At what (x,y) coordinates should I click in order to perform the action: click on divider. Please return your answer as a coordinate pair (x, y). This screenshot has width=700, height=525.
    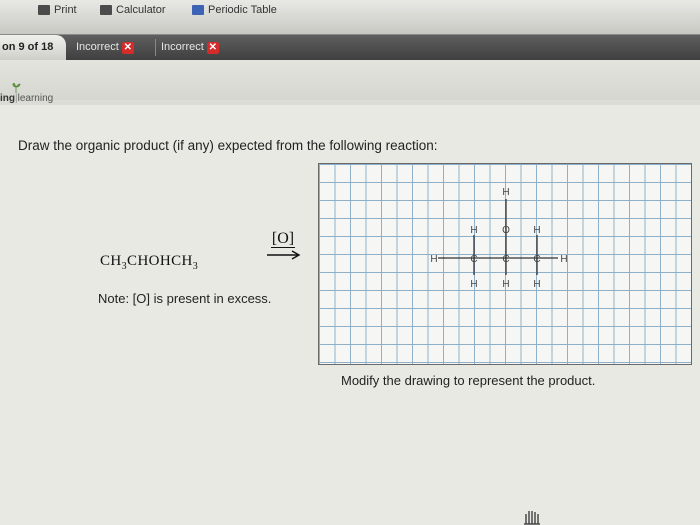
    Looking at the image, I should click on (155, 47).